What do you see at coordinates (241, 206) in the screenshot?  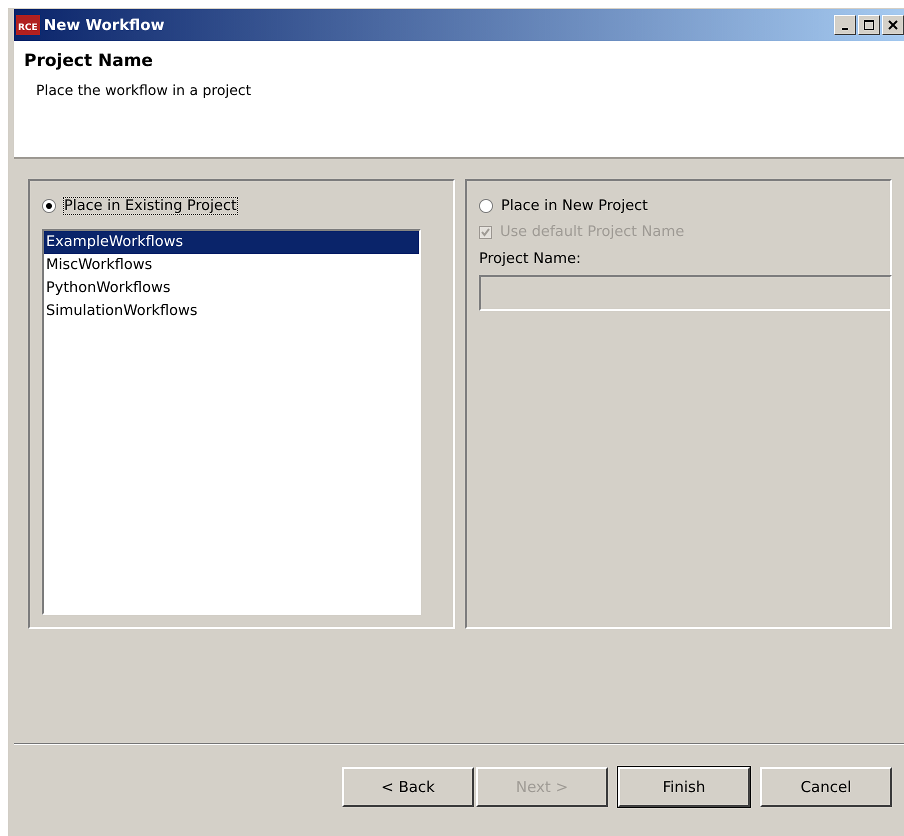 I see `existing-project-radio: Place in Existing Project` at bounding box center [241, 206].